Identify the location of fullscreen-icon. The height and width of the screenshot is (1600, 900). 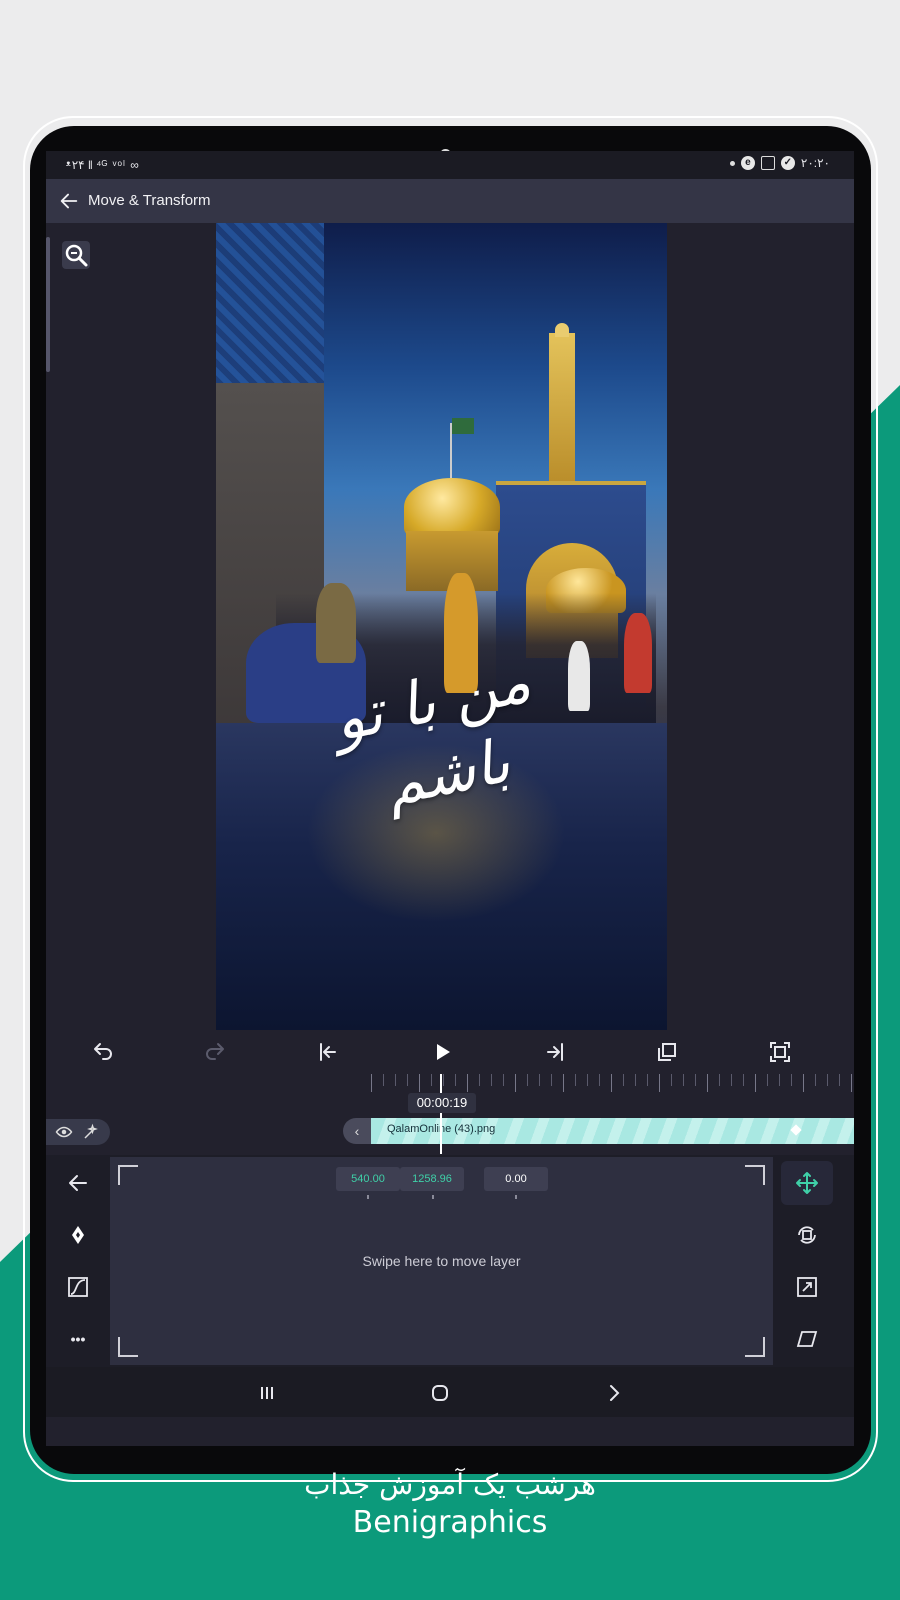
(780, 1052).